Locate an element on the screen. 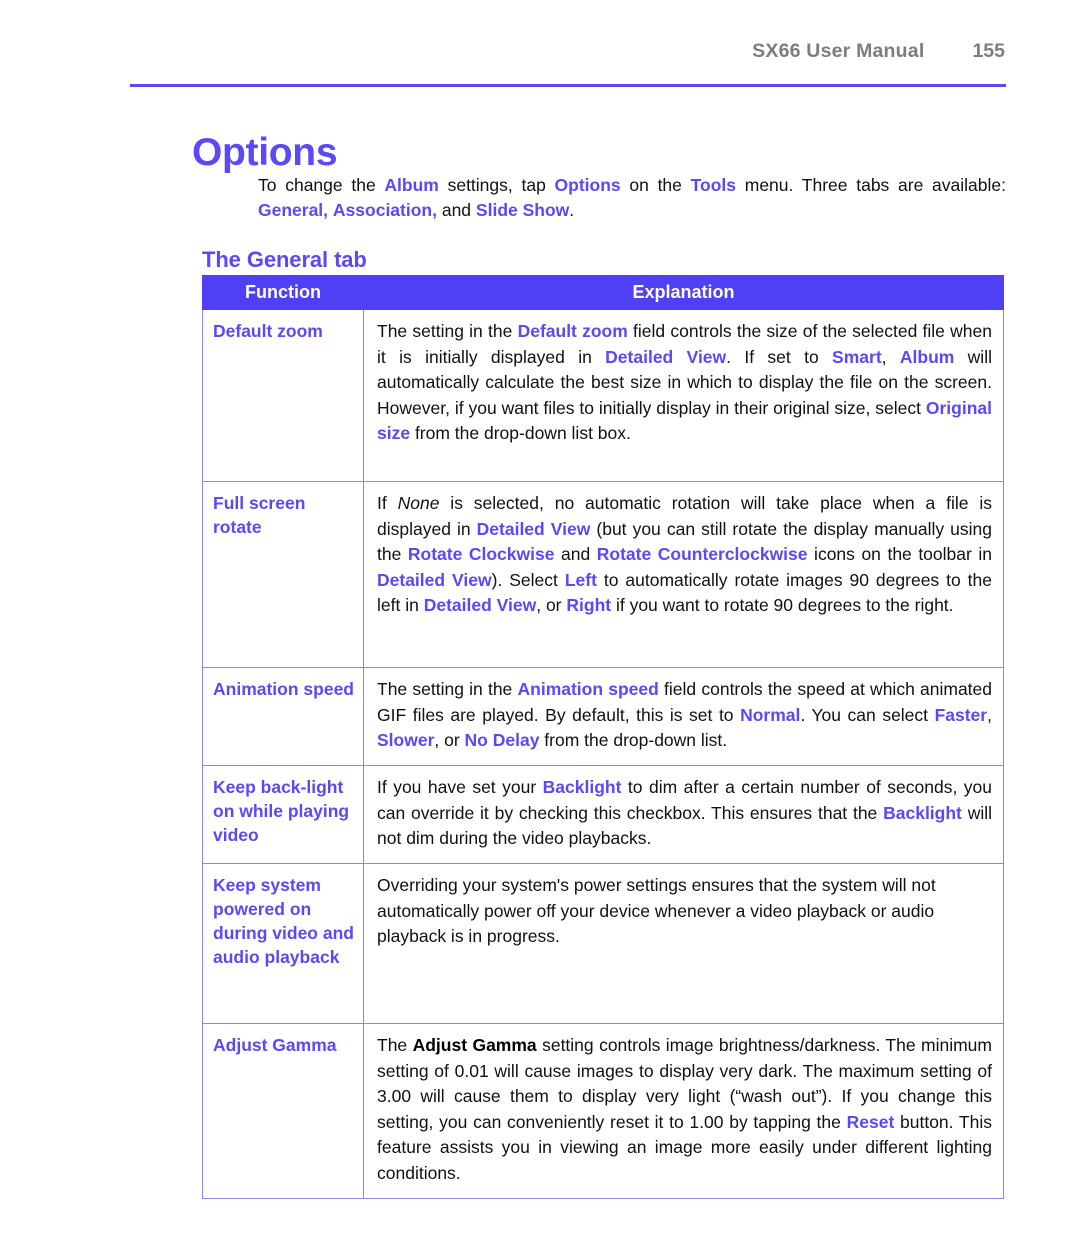  intro-text-6: . is located at coordinates (572, 209).